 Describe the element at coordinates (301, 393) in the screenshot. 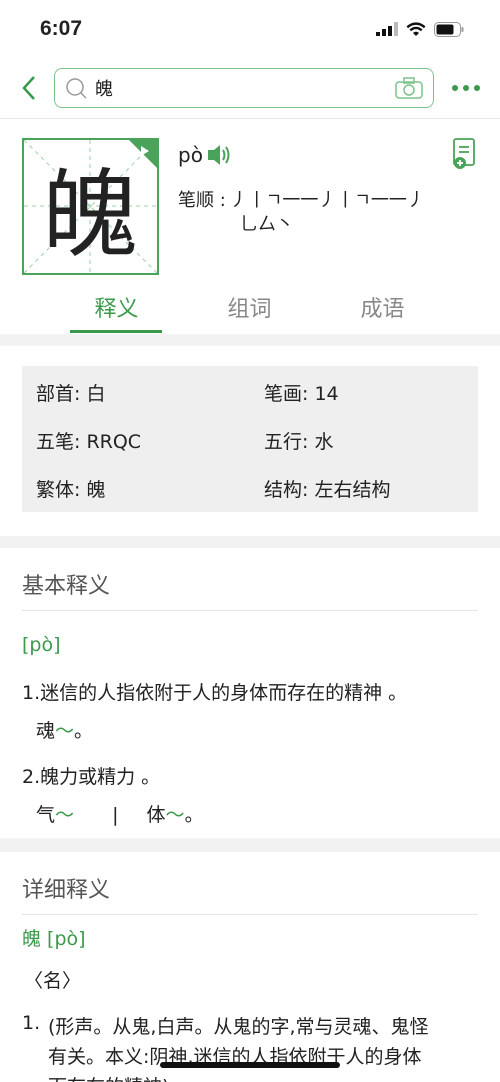

I see `info-stroke-count: 笔画: 14` at that location.